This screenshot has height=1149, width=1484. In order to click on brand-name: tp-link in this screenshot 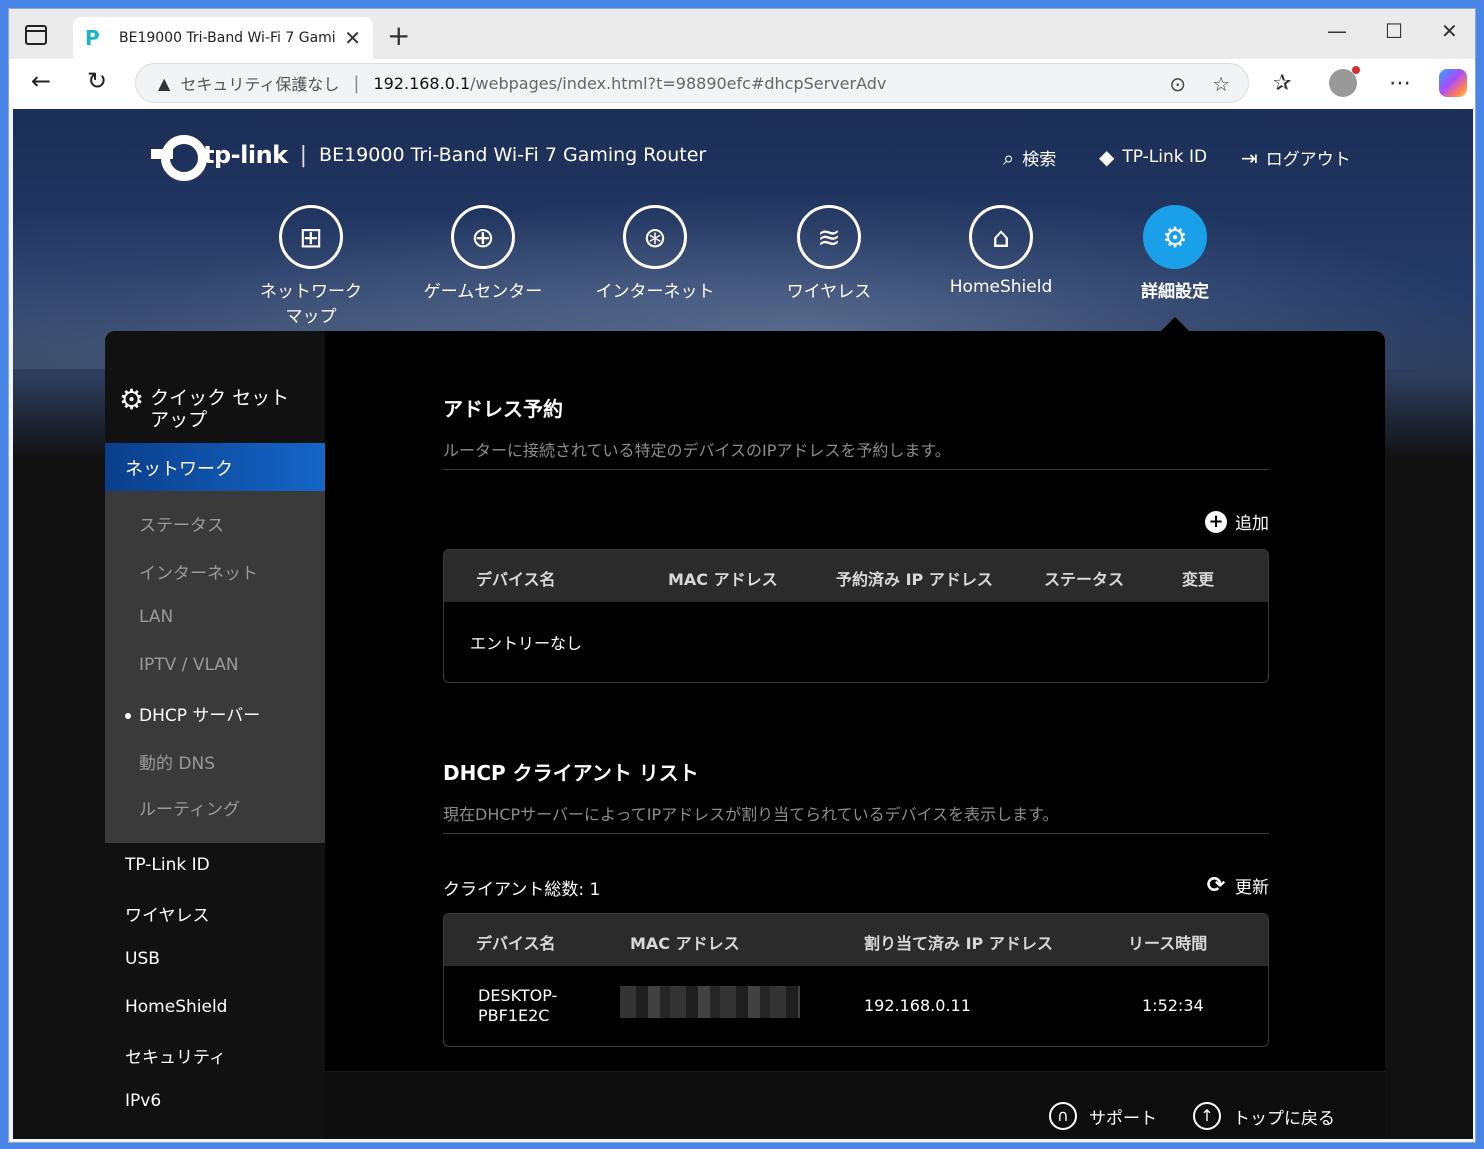, I will do `click(245, 155)`.